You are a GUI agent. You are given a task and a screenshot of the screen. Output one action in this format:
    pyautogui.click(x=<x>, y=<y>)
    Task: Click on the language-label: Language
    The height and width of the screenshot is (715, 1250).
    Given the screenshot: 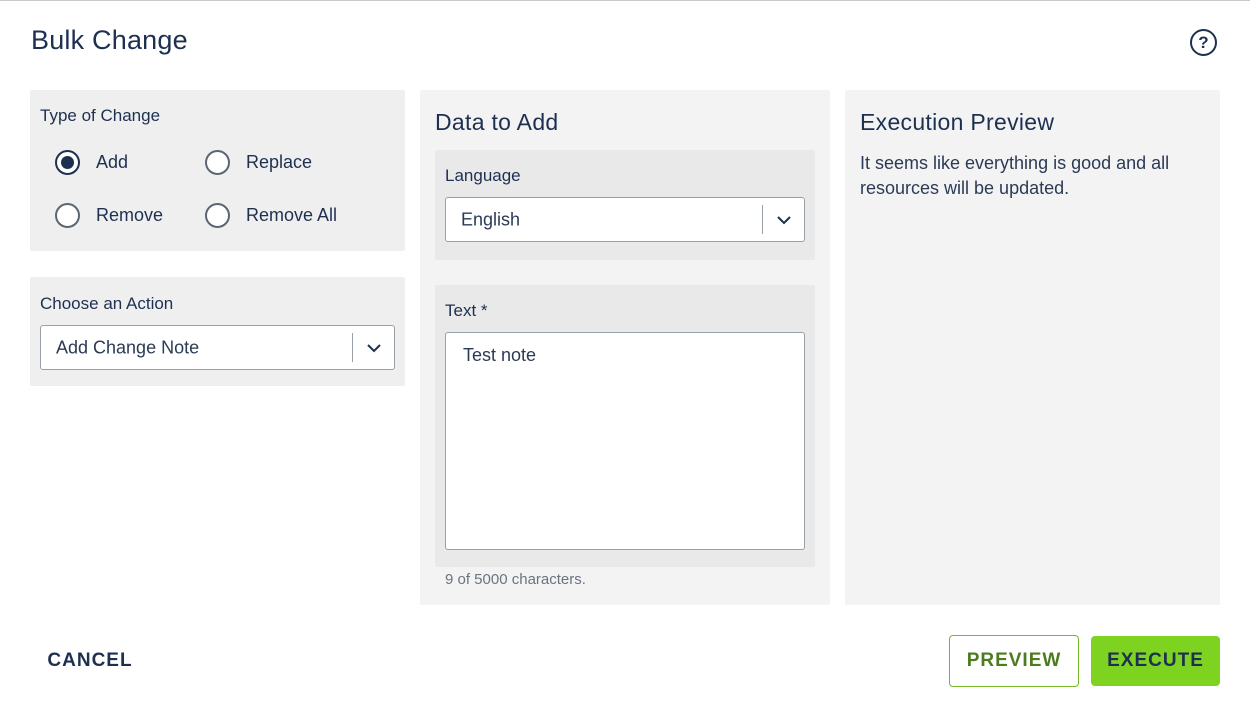 What is the action you would take?
    pyautogui.click(x=483, y=175)
    